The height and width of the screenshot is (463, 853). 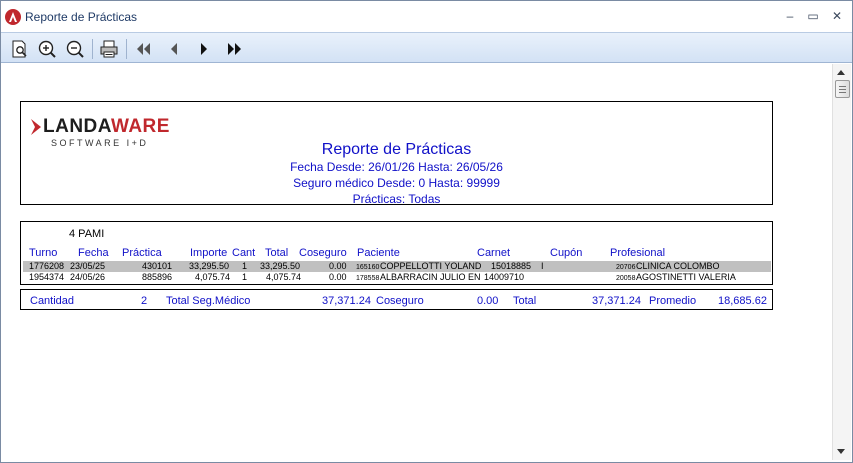 I want to click on next-page-icon, so click(x=204, y=49).